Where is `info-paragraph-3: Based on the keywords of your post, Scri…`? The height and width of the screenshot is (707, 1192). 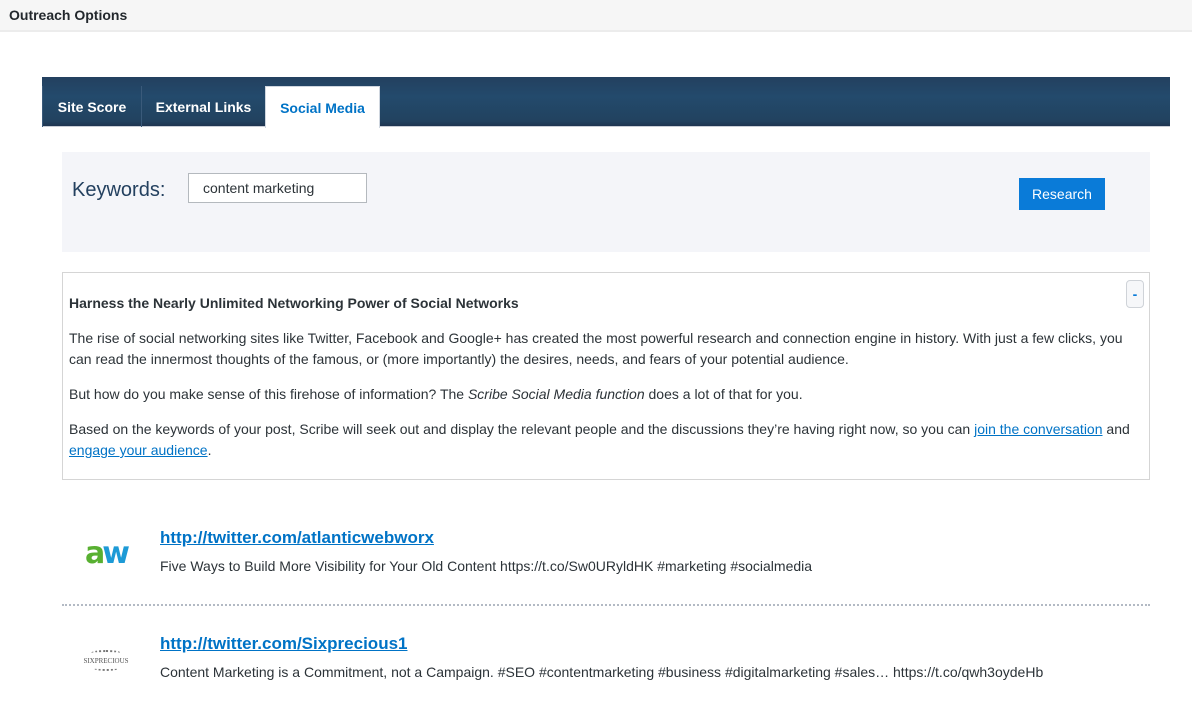 info-paragraph-3: Based on the keywords of your post, Scri… is located at coordinates (606, 440).